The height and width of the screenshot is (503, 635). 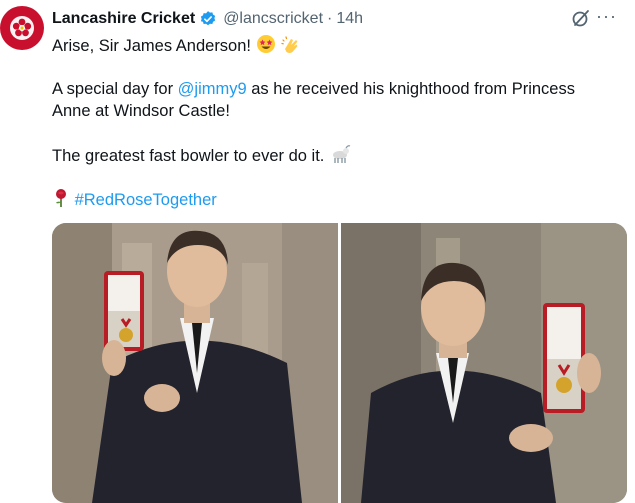 I want to click on timestamp: 14h, so click(x=349, y=19).